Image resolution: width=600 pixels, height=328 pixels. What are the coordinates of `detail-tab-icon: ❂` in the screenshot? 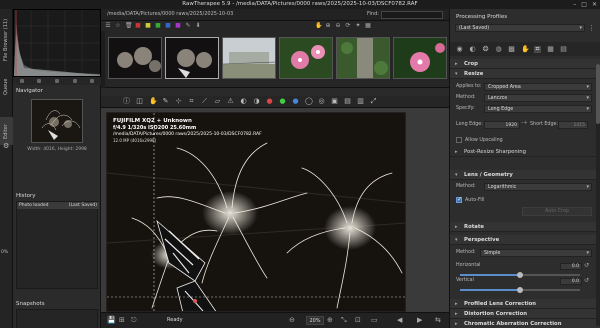 It's located at (485, 49).